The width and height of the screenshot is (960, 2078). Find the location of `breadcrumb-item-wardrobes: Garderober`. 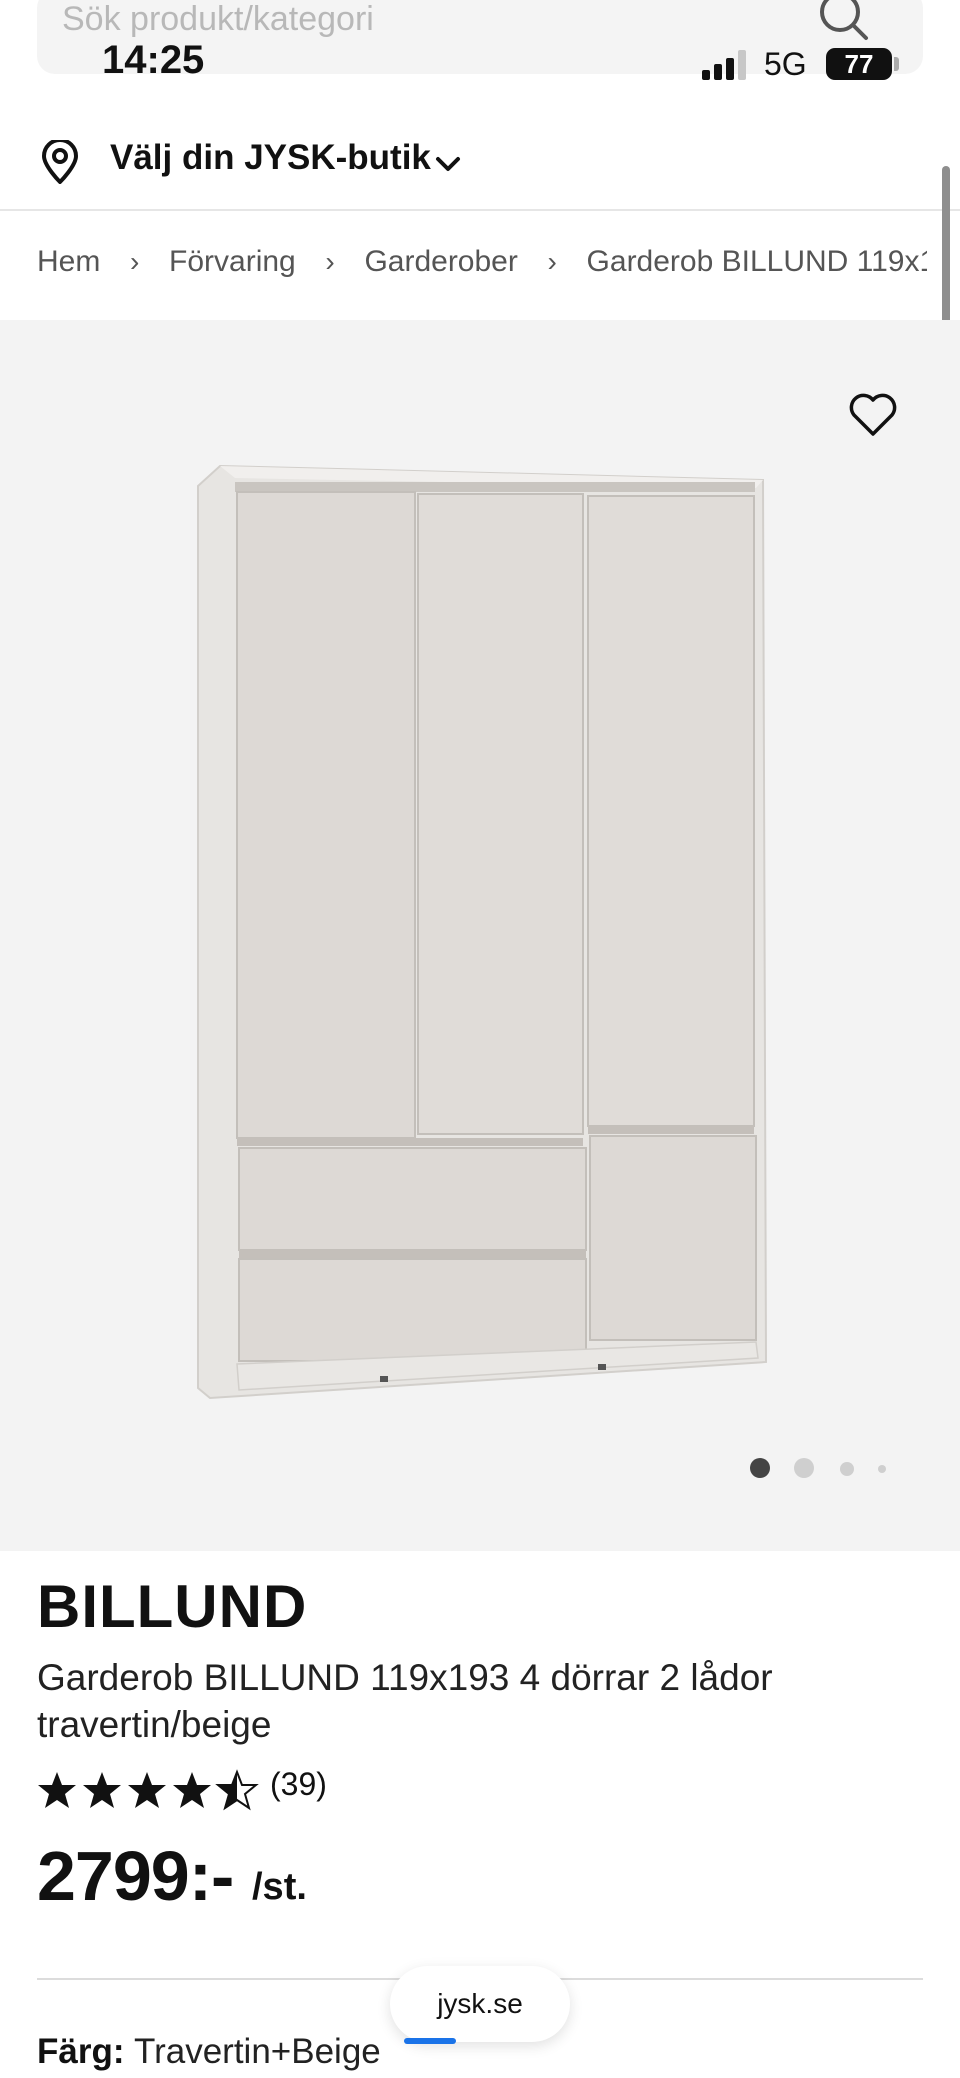

breadcrumb-item-wardrobes: Garderober is located at coordinates (440, 262).